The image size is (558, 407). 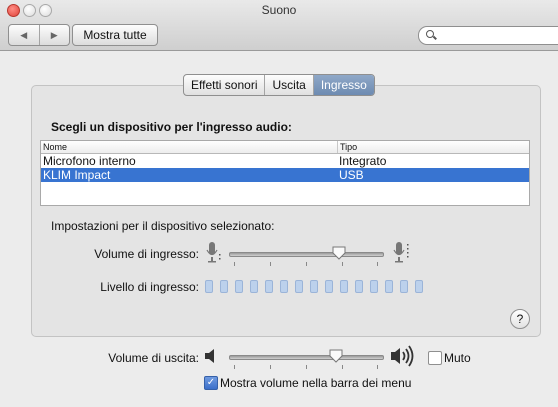 I want to click on input-level-label: Livello di ingresso:, so click(x=149, y=287).